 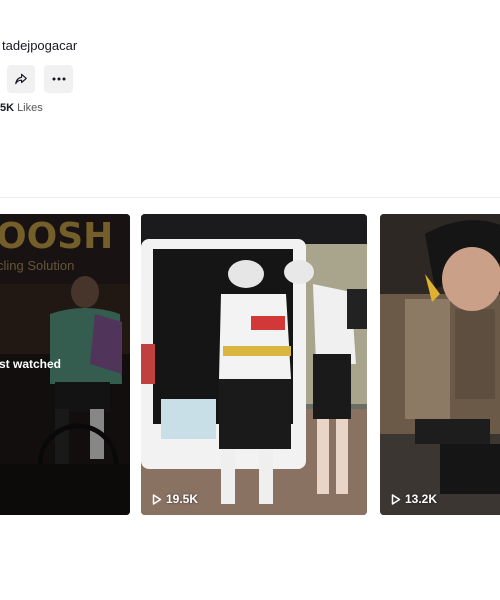 I want to click on more-button, so click(x=58, y=79).